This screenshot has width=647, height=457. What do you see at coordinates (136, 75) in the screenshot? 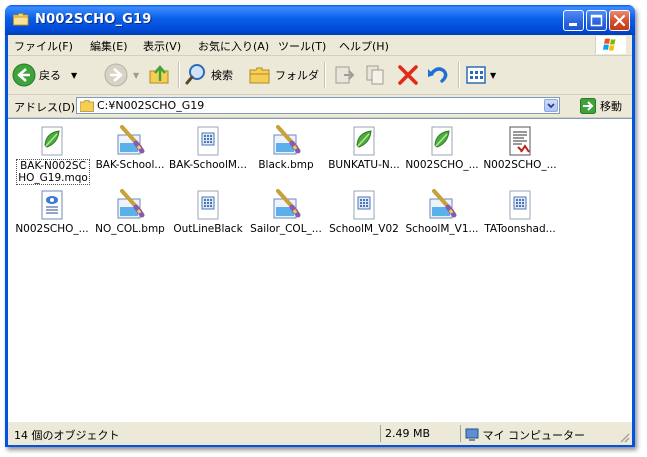
I see `forward-dropdown-icon: ▼` at bounding box center [136, 75].